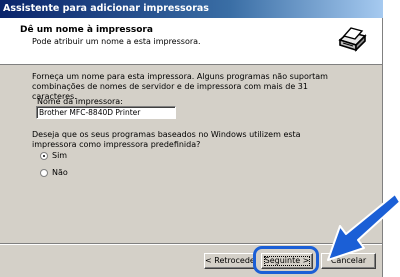 The image size is (400, 277). I want to click on page-title: Dê um nome à impressora, so click(86, 30).